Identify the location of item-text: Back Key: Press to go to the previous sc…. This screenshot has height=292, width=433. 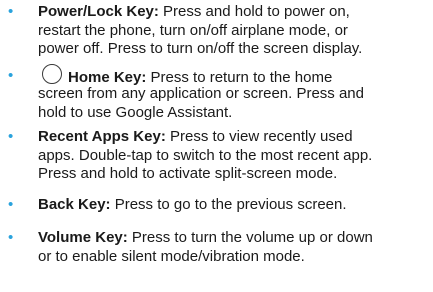
(234, 205).